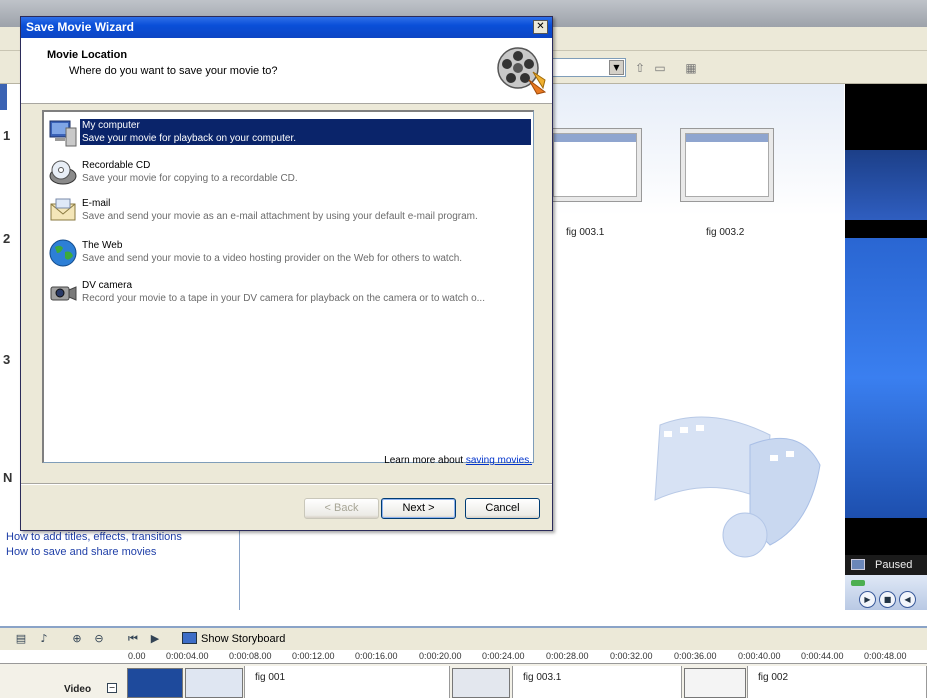  What do you see at coordinates (867, 599) in the screenshot?
I see `play-icon: ▶` at bounding box center [867, 599].